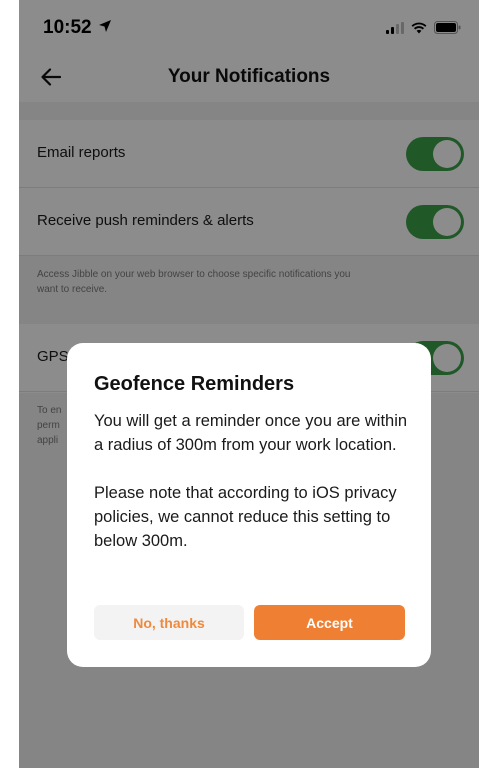 The width and height of the screenshot is (499, 768). What do you see at coordinates (194, 384) in the screenshot?
I see `modal-title: Geofence Reminders` at bounding box center [194, 384].